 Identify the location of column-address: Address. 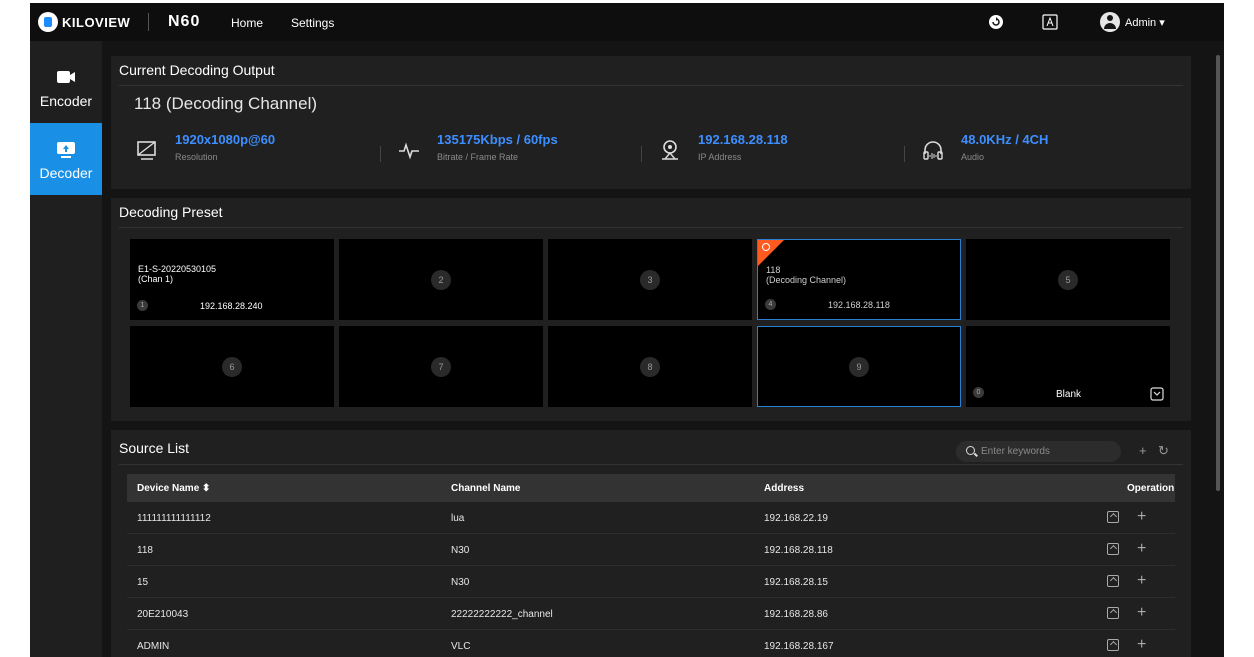
(784, 488).